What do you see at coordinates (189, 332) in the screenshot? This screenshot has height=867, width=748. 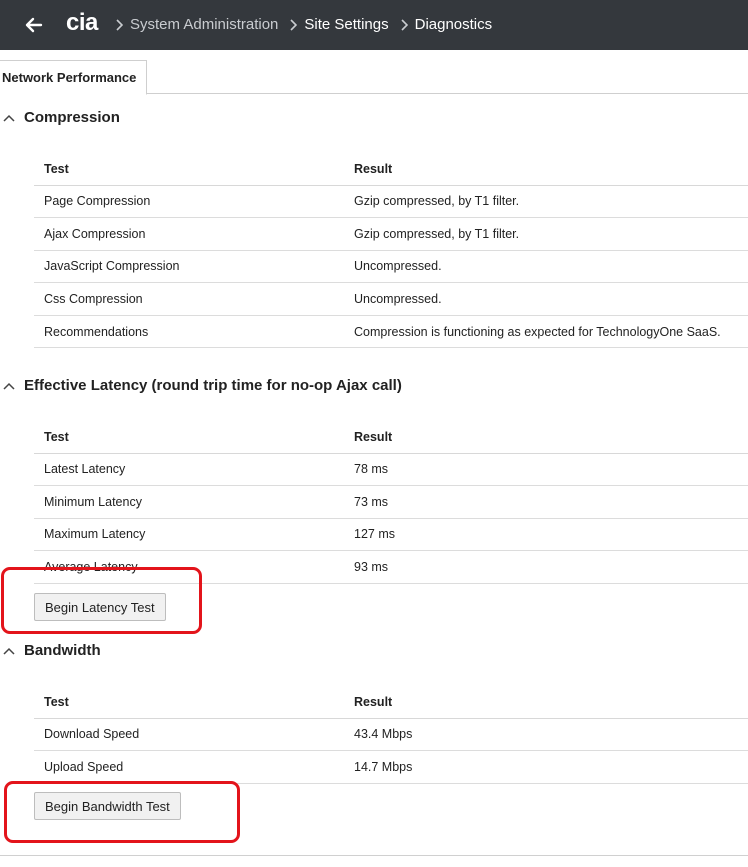 I see `test-cell: Recommendations` at bounding box center [189, 332].